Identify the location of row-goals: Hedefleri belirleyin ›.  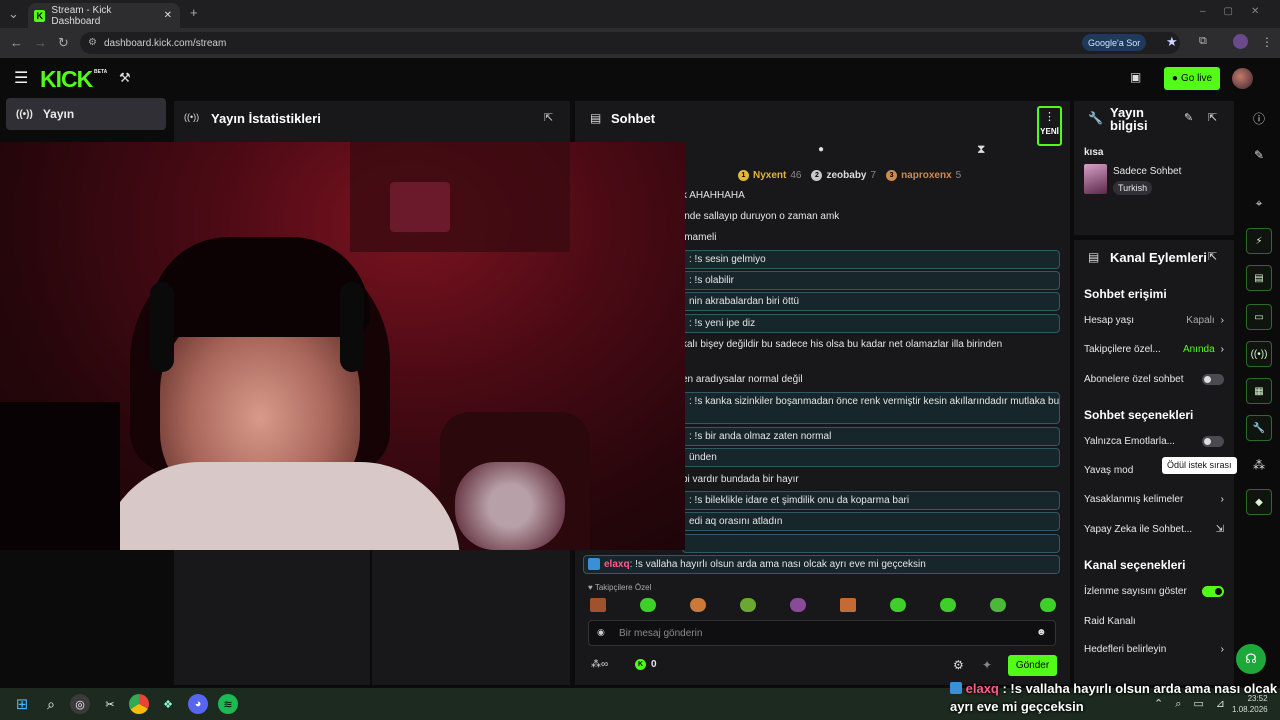
(1154, 649).